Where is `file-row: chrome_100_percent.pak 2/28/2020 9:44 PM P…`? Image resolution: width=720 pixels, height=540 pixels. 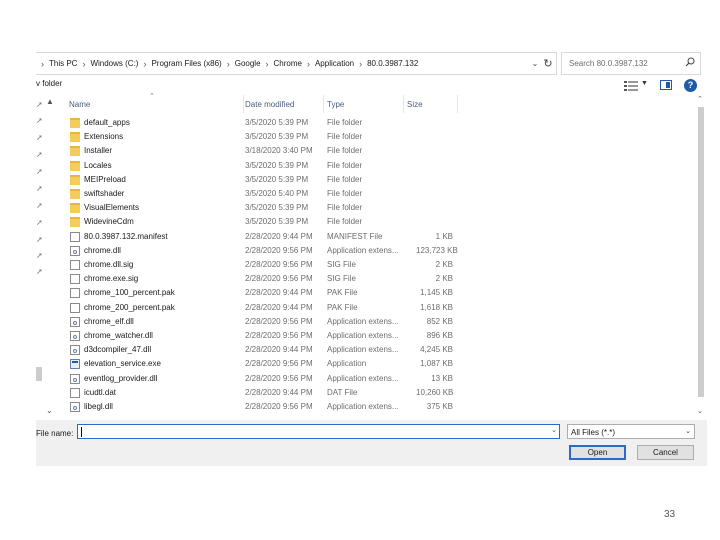
file-row: chrome_100_percent.pak 2/28/2020 9:44 PM P… is located at coordinates (246, 293).